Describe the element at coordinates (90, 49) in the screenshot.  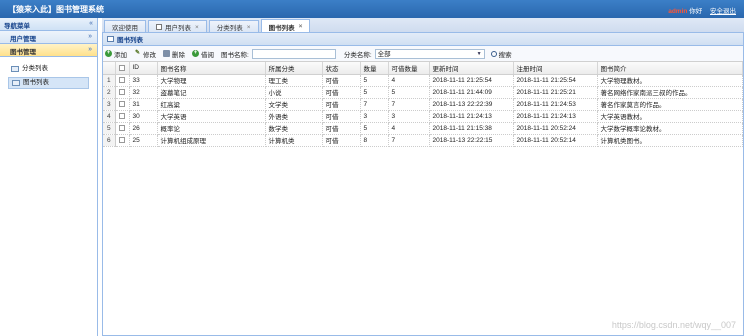
I see `collapse-up-icon: »` at that location.